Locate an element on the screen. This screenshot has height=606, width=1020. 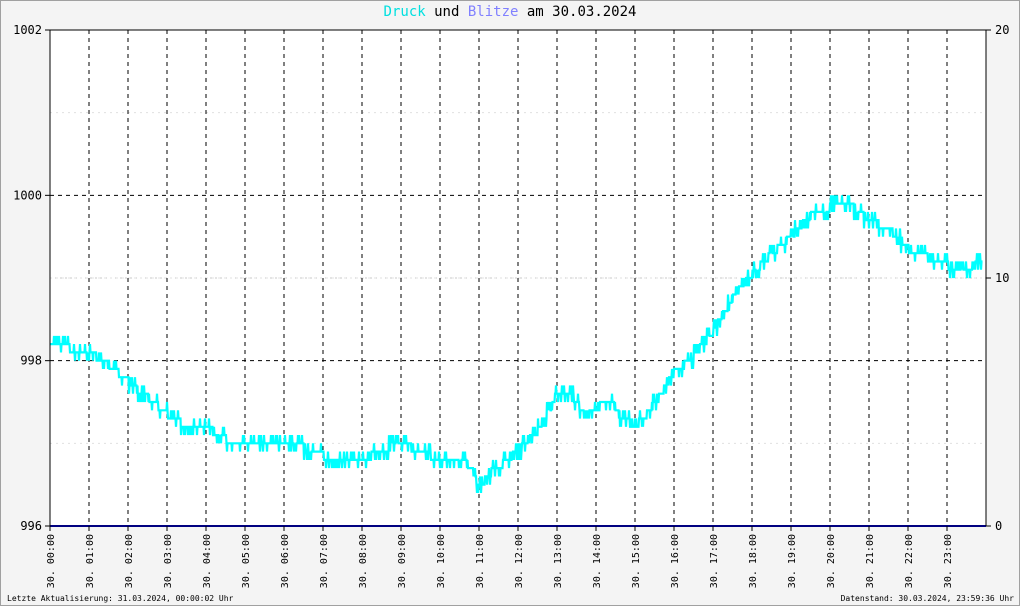
x-tick-label: 30. 10:00 is located at coordinates (441, 561).